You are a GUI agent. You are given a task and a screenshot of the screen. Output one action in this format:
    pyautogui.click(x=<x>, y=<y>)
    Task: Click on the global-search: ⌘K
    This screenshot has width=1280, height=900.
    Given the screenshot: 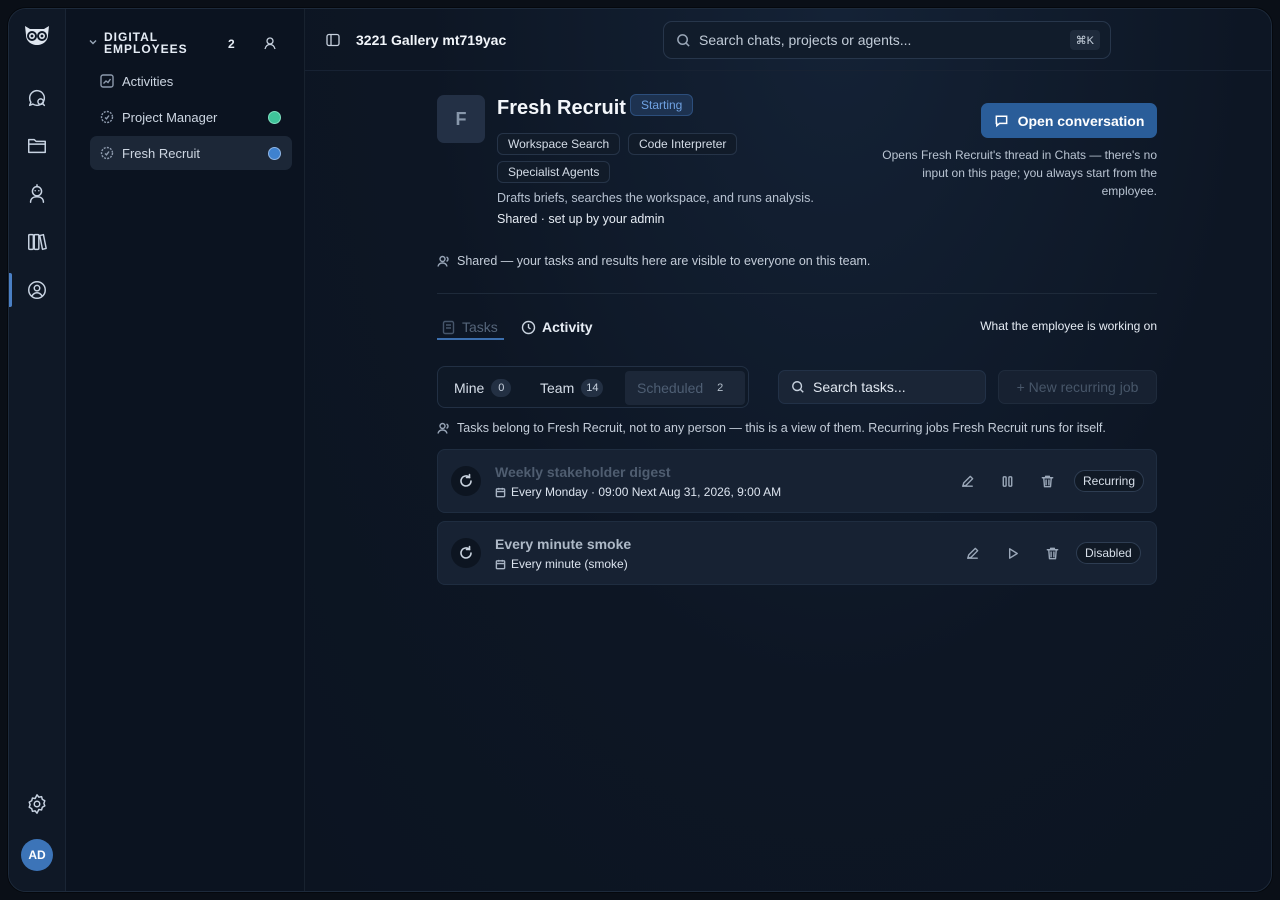 What is the action you would take?
    pyautogui.click(x=887, y=40)
    